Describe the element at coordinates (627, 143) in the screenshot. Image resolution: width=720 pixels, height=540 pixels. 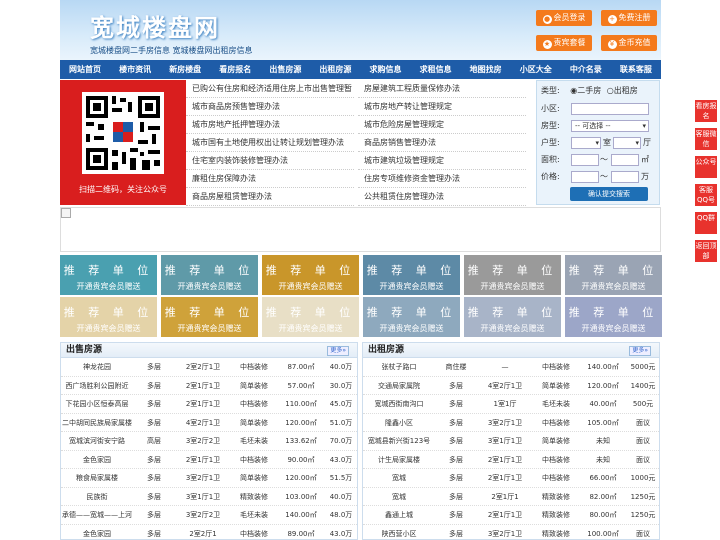
I see `halls-select: ▾` at that location.